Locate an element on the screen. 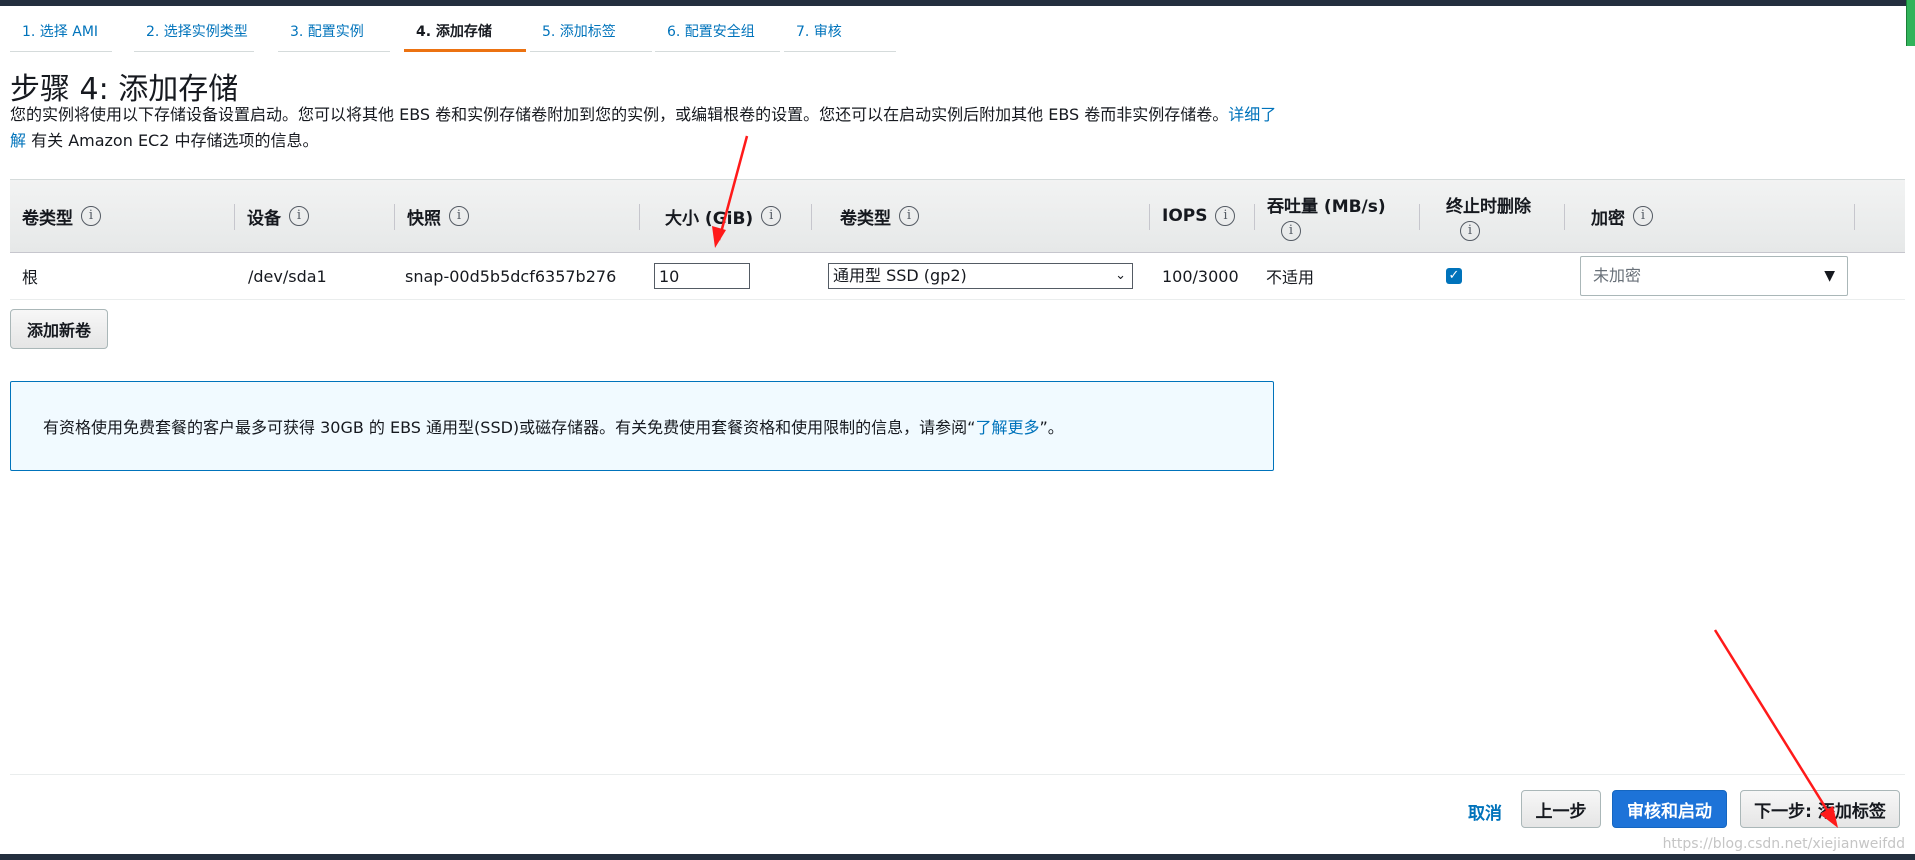 The height and width of the screenshot is (860, 1915). review-and-launch-button: 审核和启动 is located at coordinates (1669, 809).